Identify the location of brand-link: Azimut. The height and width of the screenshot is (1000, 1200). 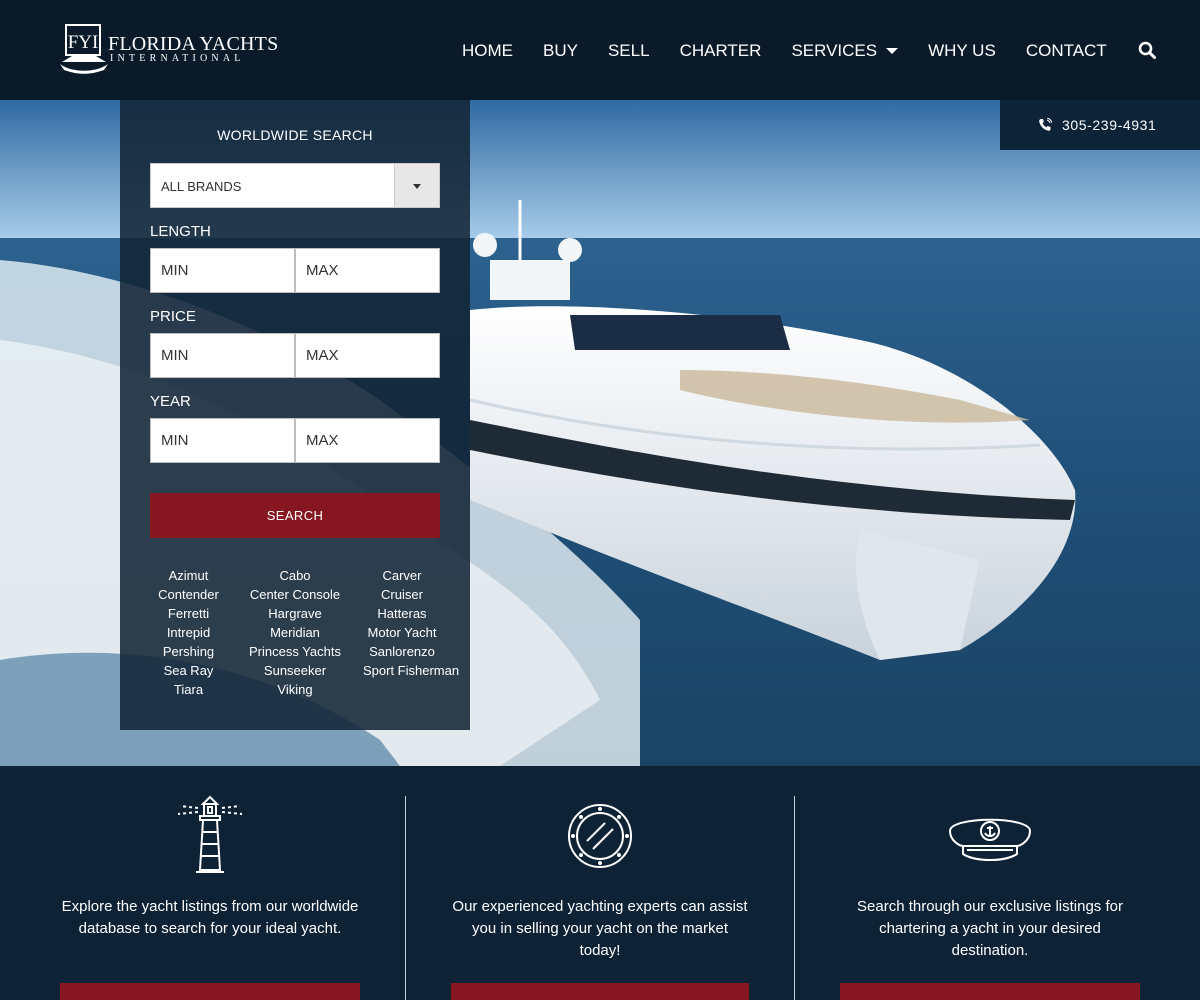
(188, 575).